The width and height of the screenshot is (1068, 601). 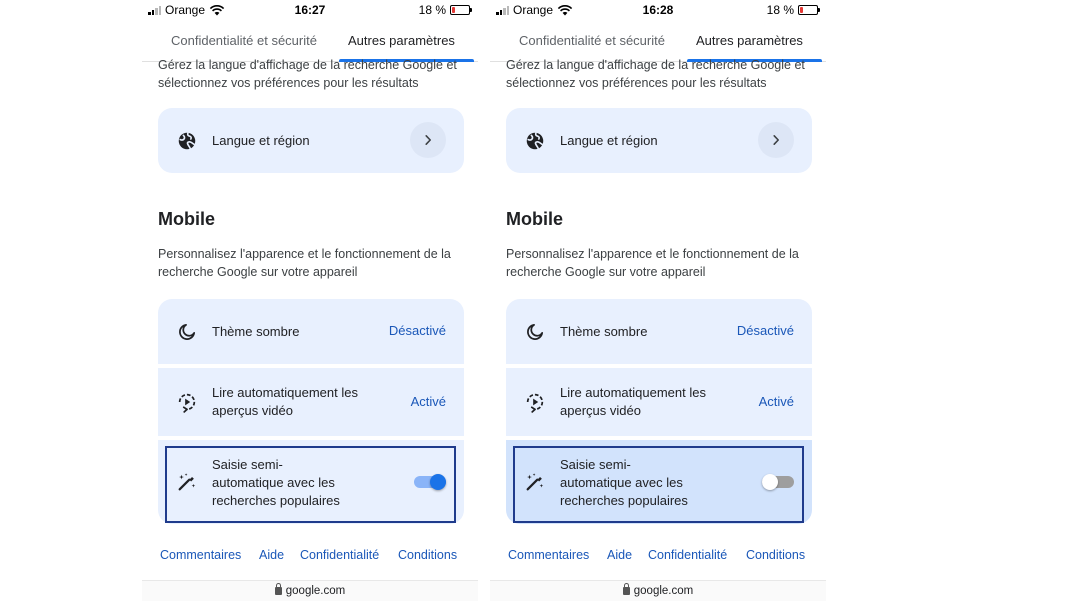 I want to click on status-bar: Orange 16:27 18 %, so click(x=310, y=11).